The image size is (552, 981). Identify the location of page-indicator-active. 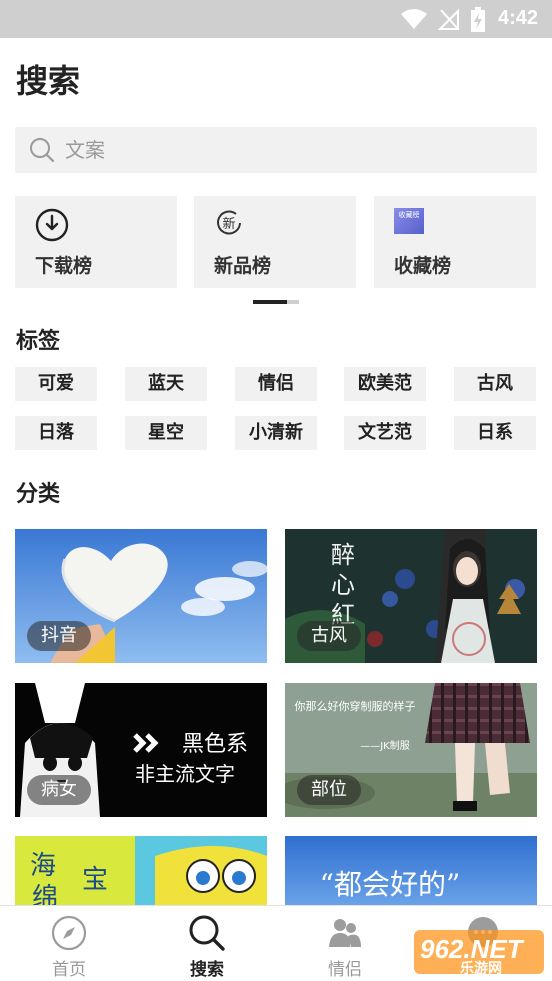
(270, 302).